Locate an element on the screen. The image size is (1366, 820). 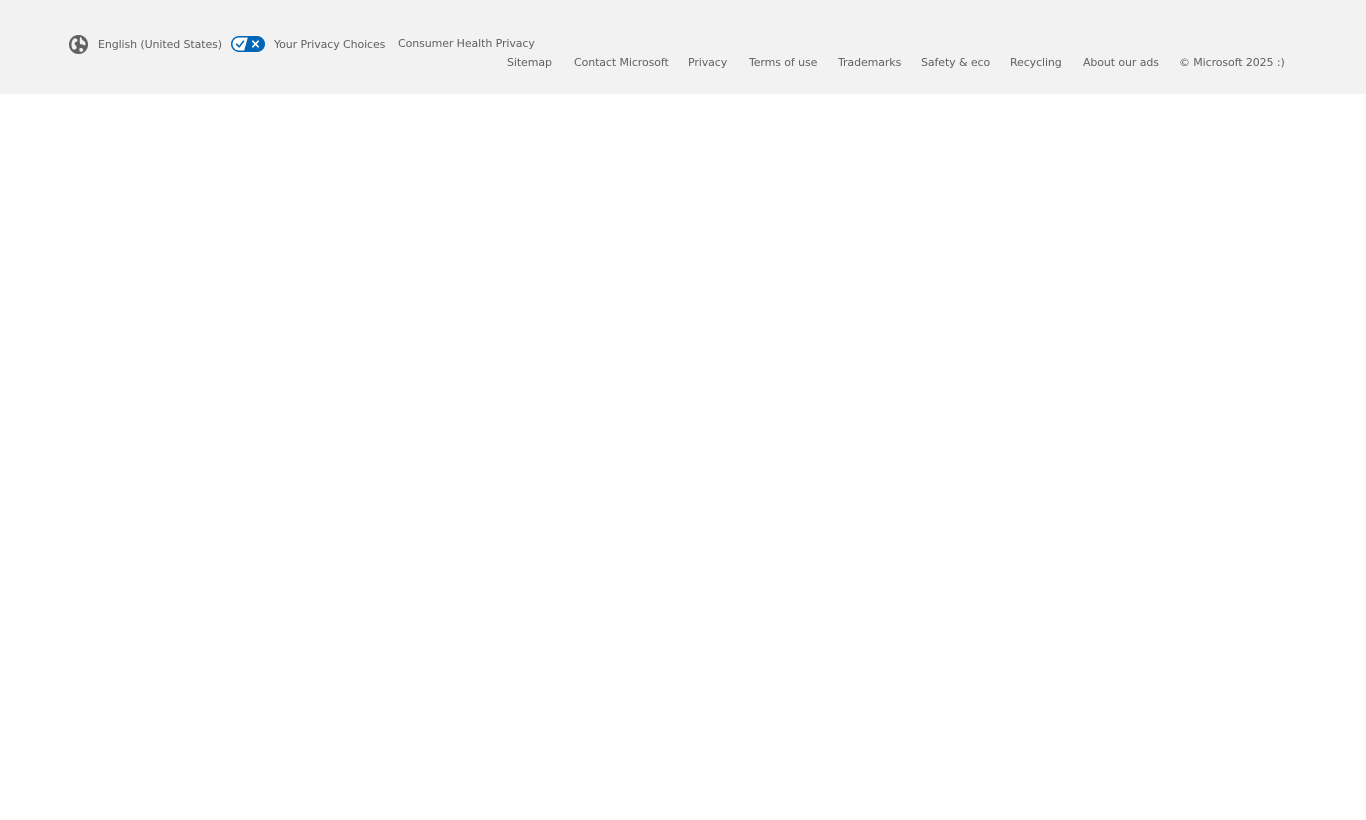
locale-label: English (United States) is located at coordinates (160, 44).